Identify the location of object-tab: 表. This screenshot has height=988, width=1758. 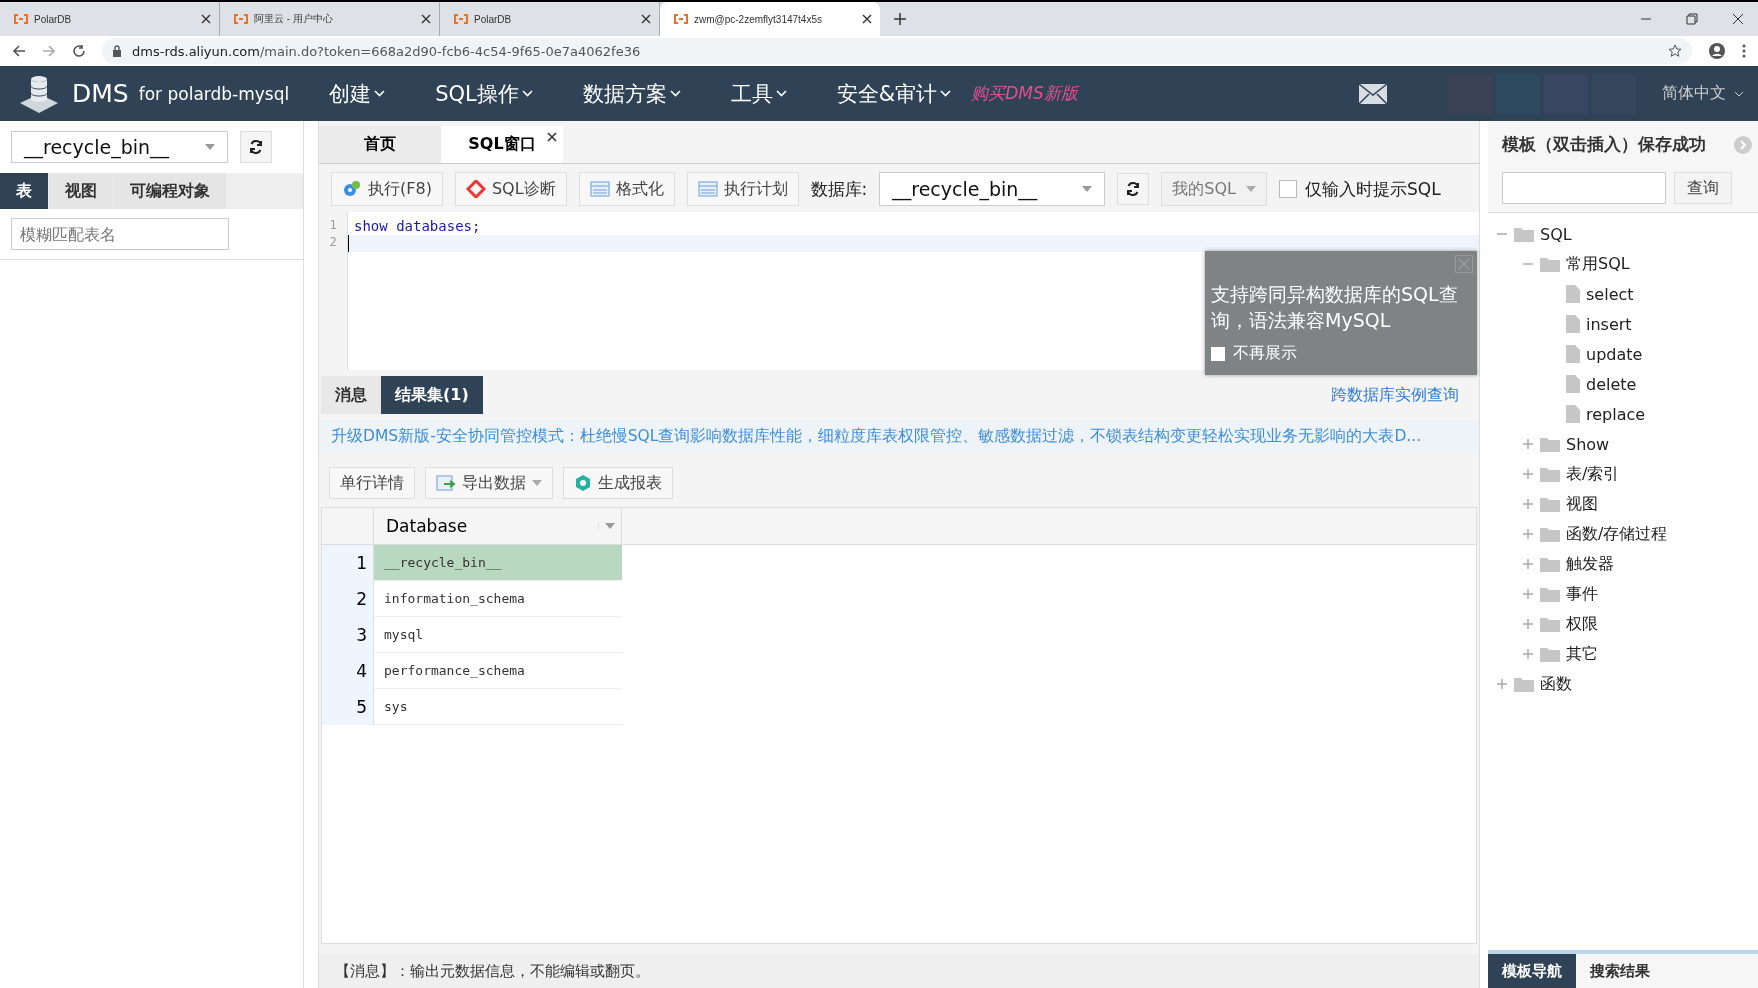
(24, 191).